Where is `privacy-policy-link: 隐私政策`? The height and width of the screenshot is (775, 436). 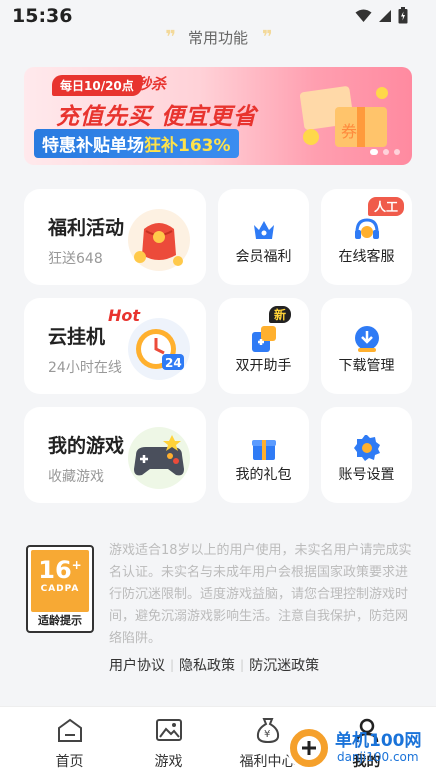 privacy-policy-link: 隐私政策 is located at coordinates (207, 665).